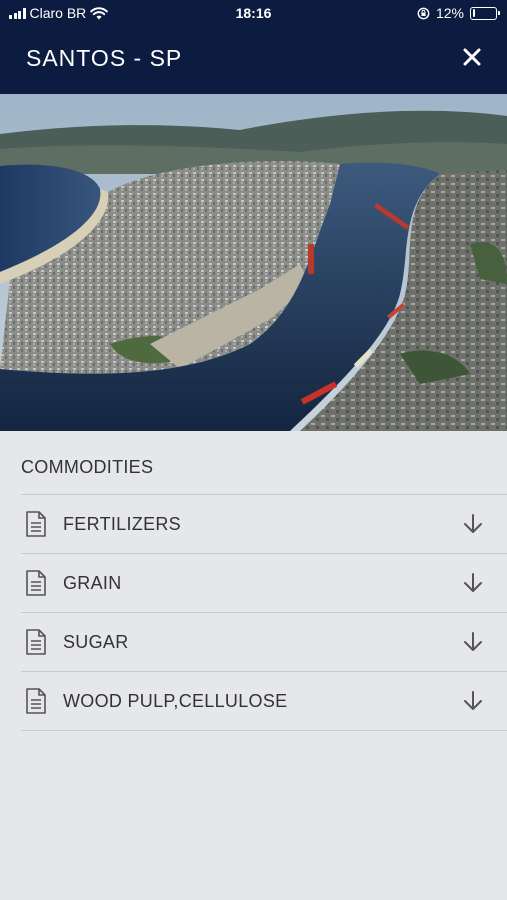 The width and height of the screenshot is (507, 900). What do you see at coordinates (472, 57) in the screenshot?
I see `close-icon` at bounding box center [472, 57].